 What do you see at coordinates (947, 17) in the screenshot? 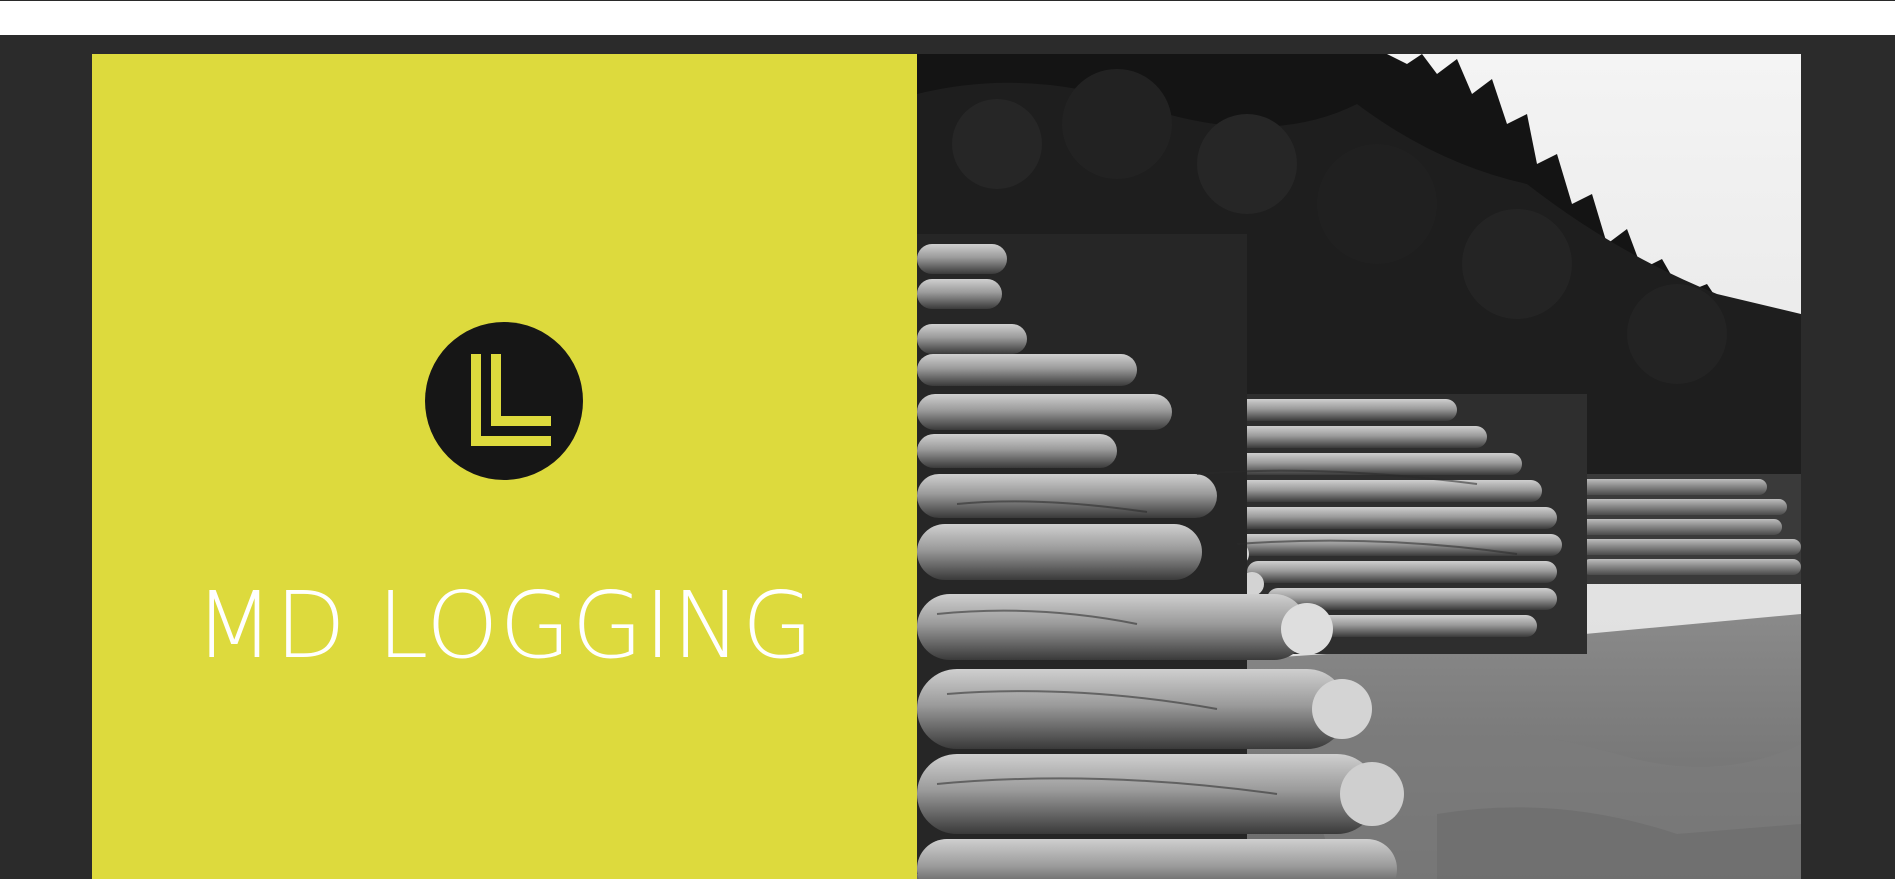
I see `top-strip` at bounding box center [947, 17].